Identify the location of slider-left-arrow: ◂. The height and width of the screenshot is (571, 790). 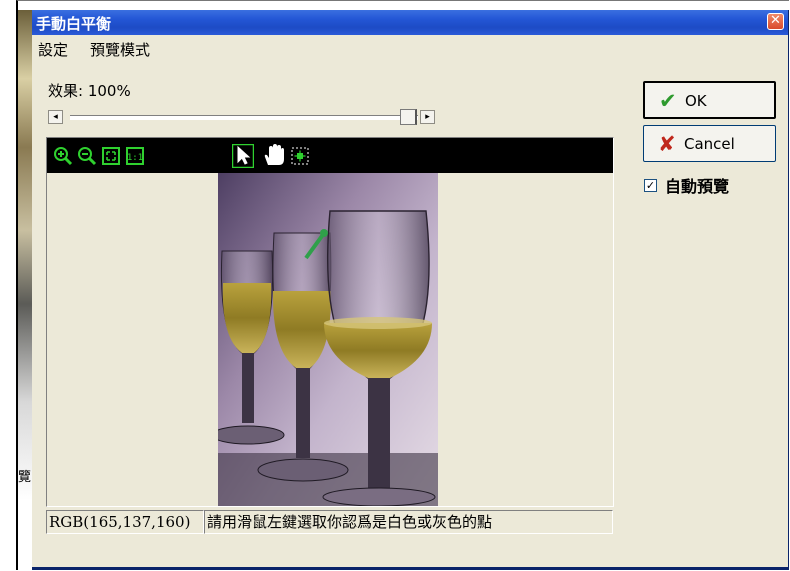
(55, 117).